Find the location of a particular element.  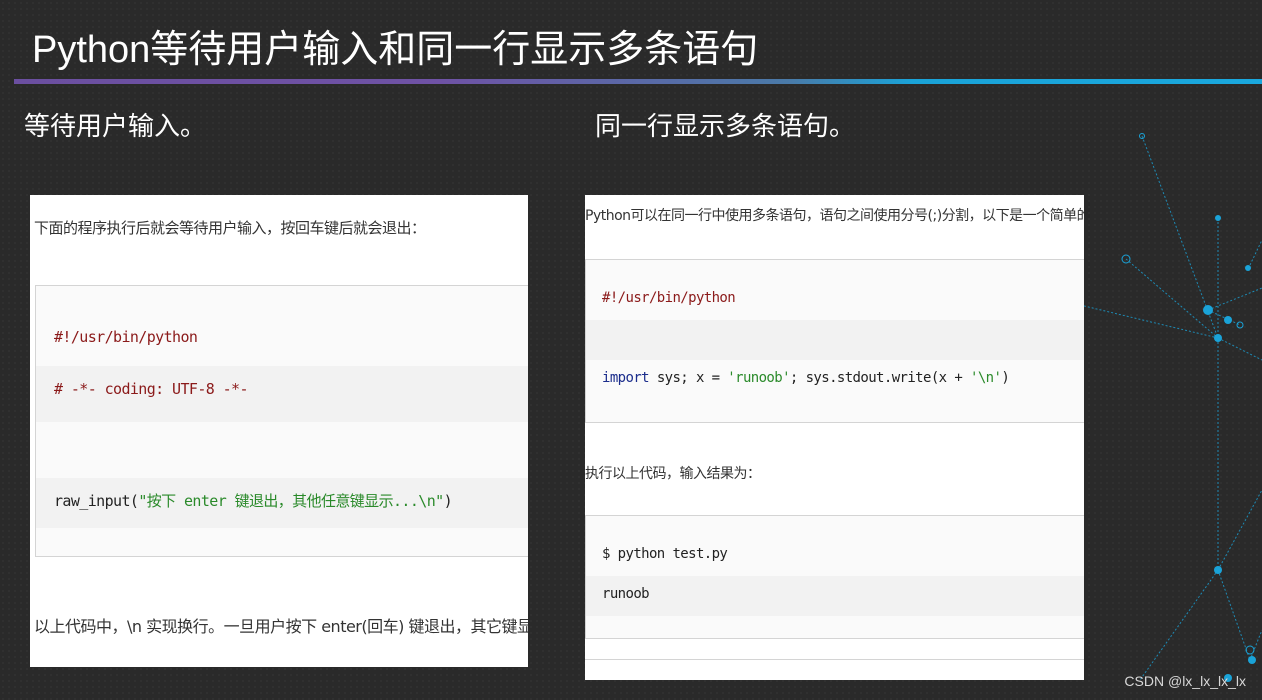

raw-input-line: raw_input("按下 enter 键退出，其他任意键显示...\n") is located at coordinates (253, 500).